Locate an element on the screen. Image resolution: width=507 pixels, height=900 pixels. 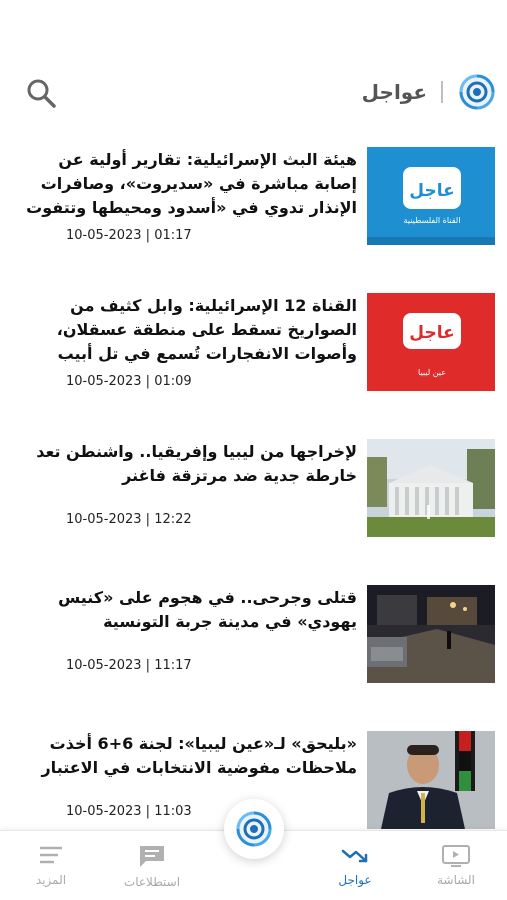
menu-icon is located at coordinates (51, 855).